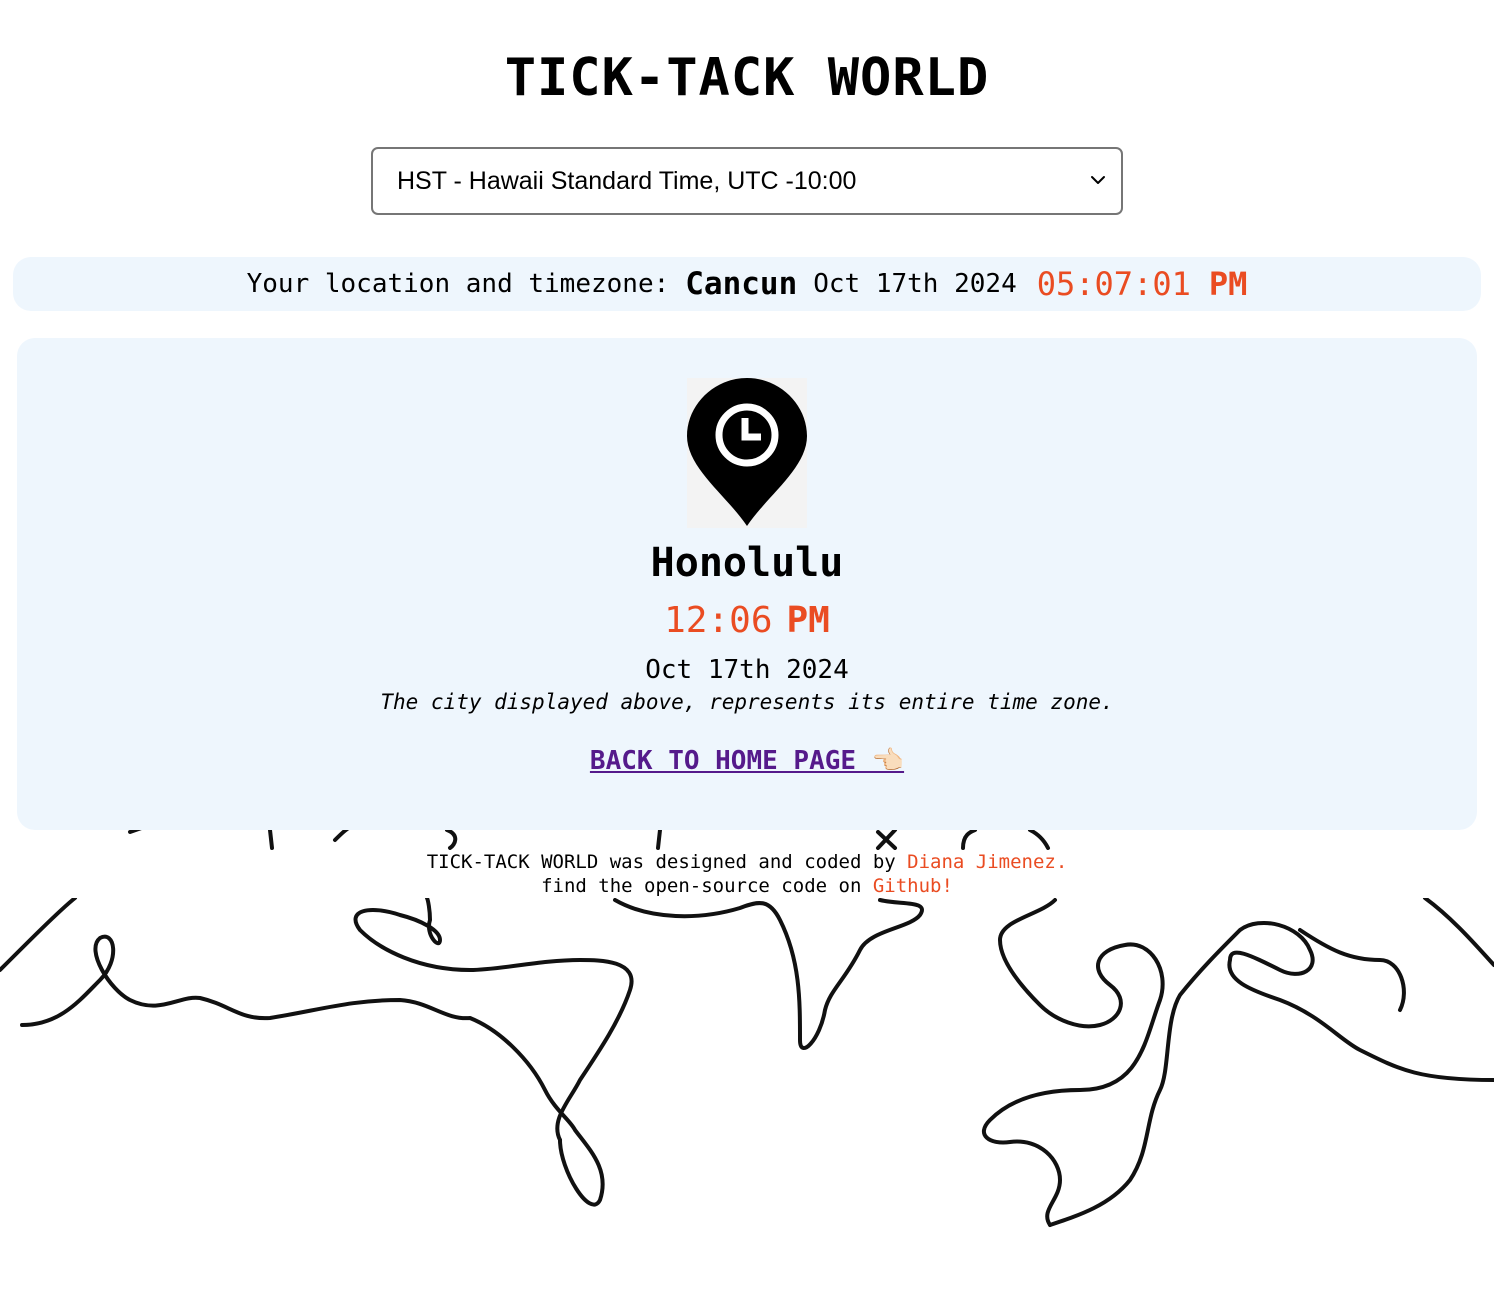 The width and height of the screenshot is (1494, 1297). I want to click on chevron-down-icon, so click(1098, 180).